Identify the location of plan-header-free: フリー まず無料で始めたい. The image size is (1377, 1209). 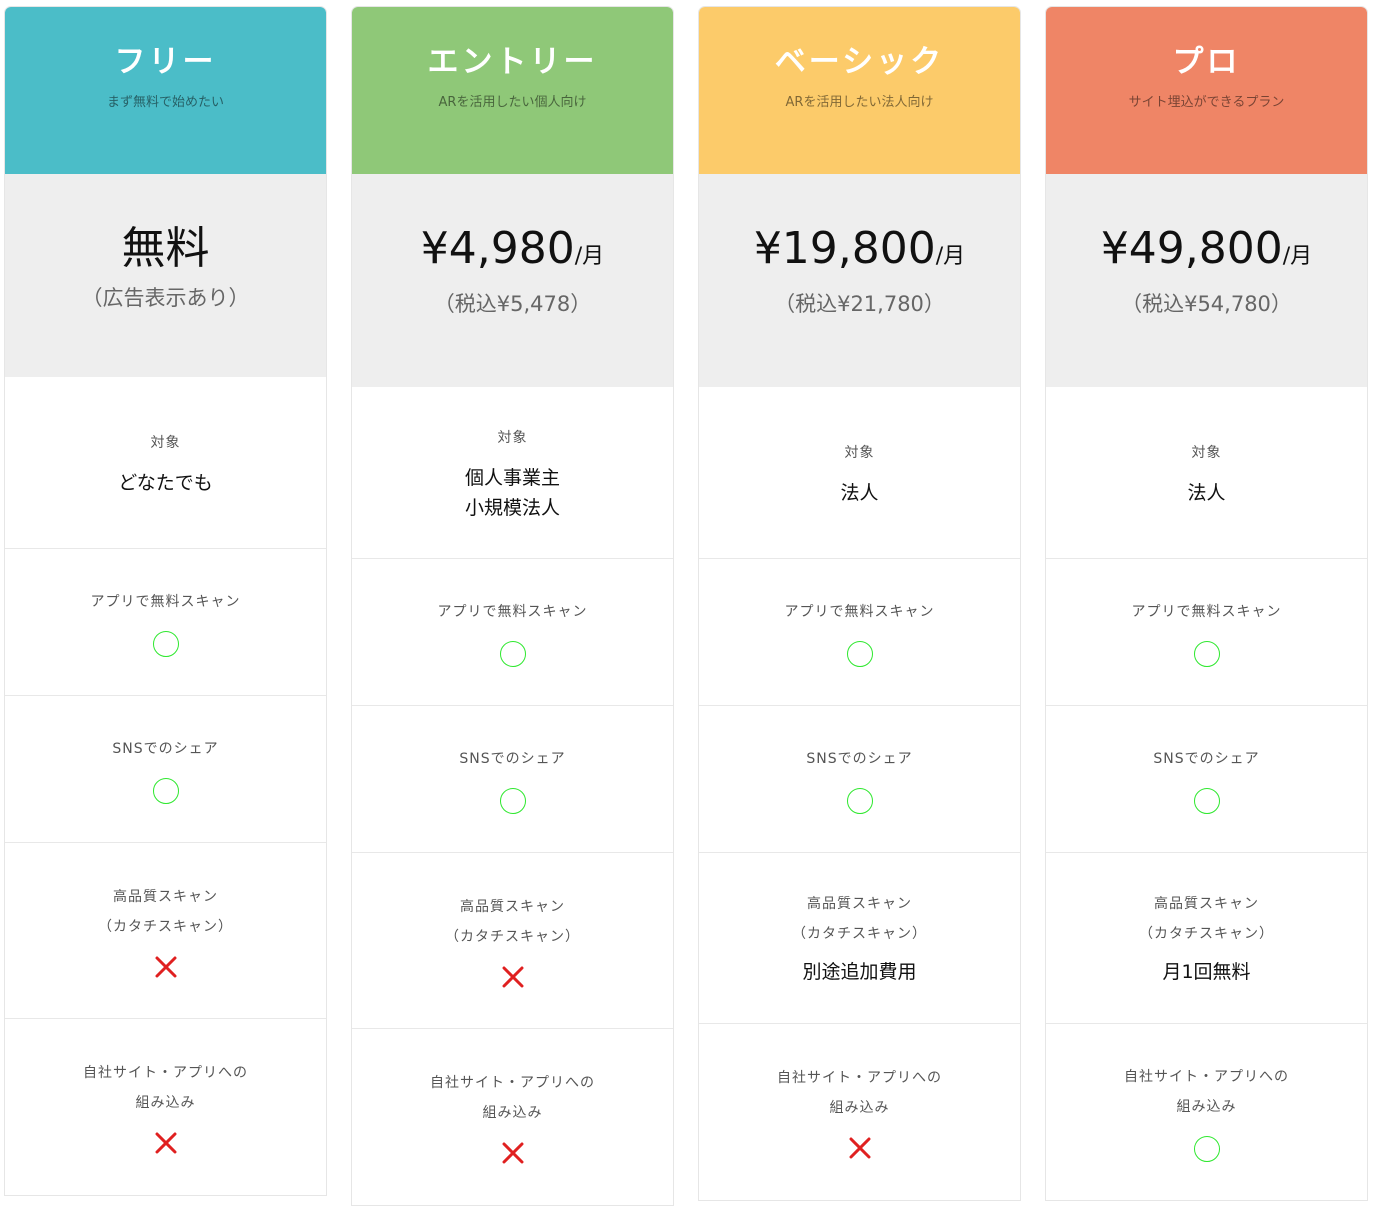
(165, 90).